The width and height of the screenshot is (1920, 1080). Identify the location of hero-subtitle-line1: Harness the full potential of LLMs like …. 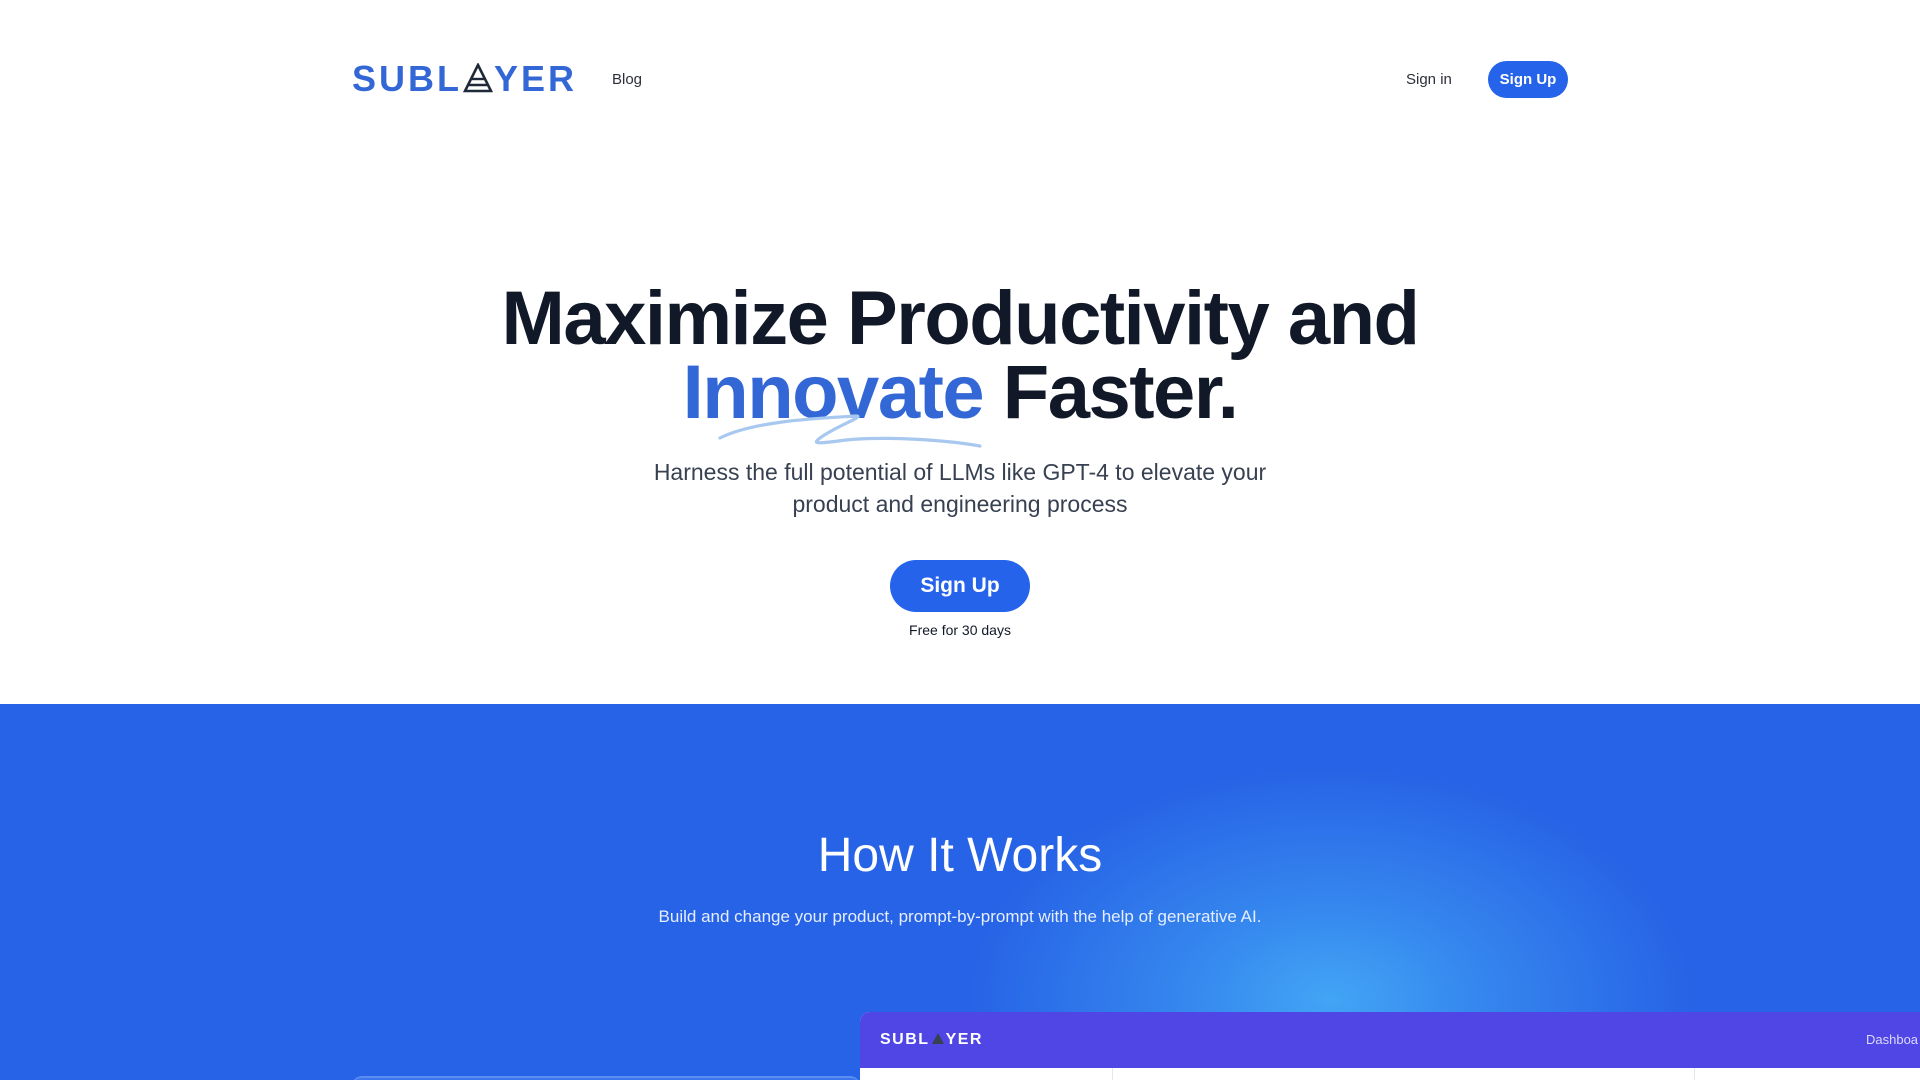
(960, 472).